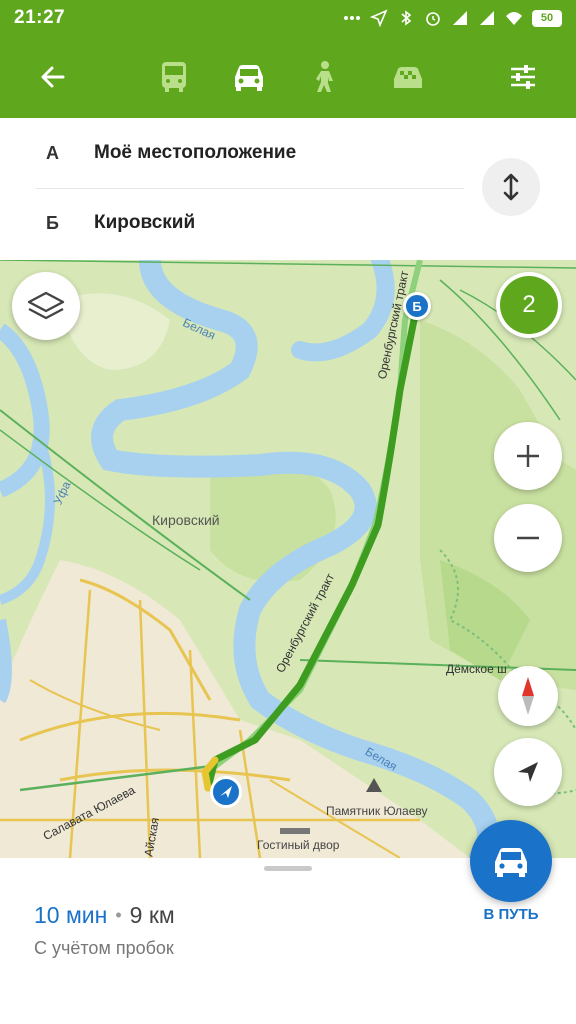 The width and height of the screenshot is (576, 1024). I want to click on location-arrow-icon, so click(528, 772).